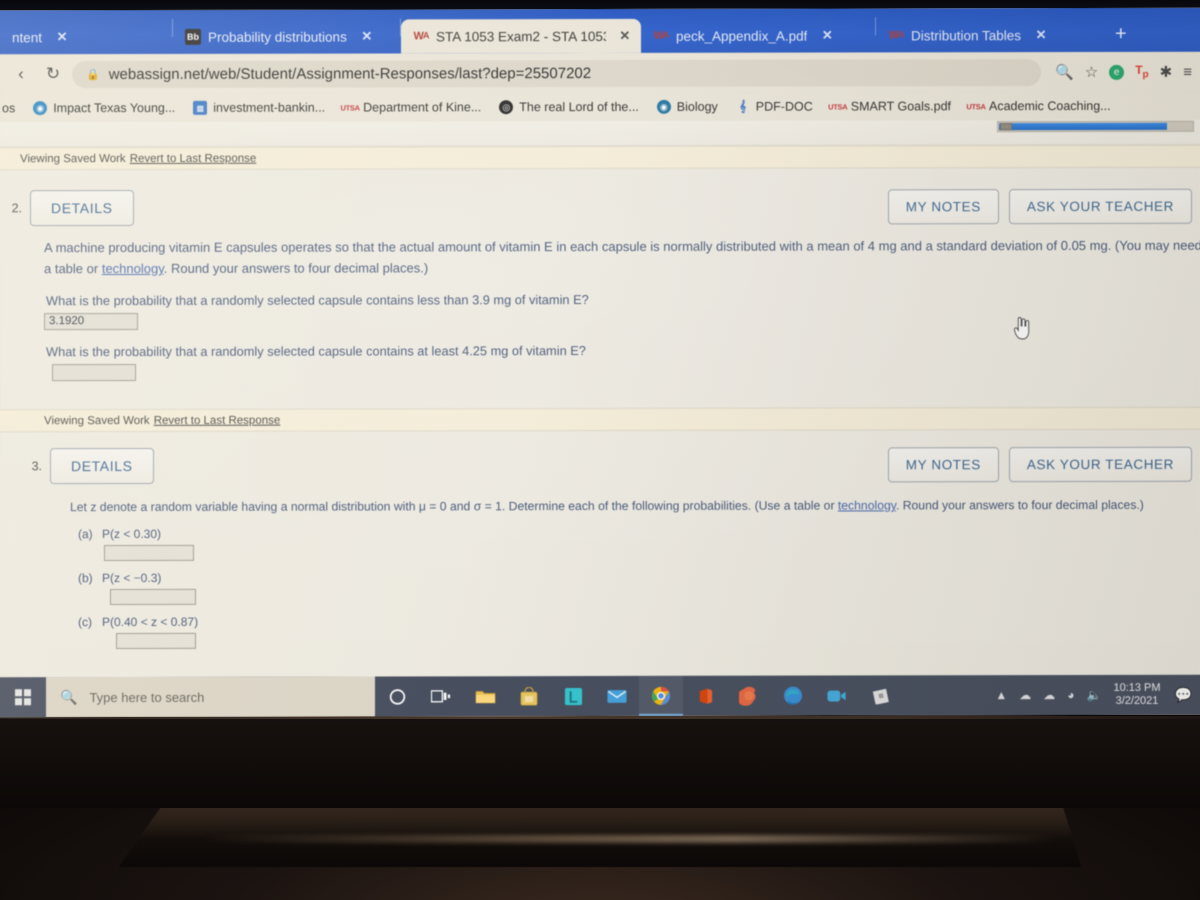  What do you see at coordinates (21, 74) in the screenshot?
I see `back-button: ‹` at bounding box center [21, 74].